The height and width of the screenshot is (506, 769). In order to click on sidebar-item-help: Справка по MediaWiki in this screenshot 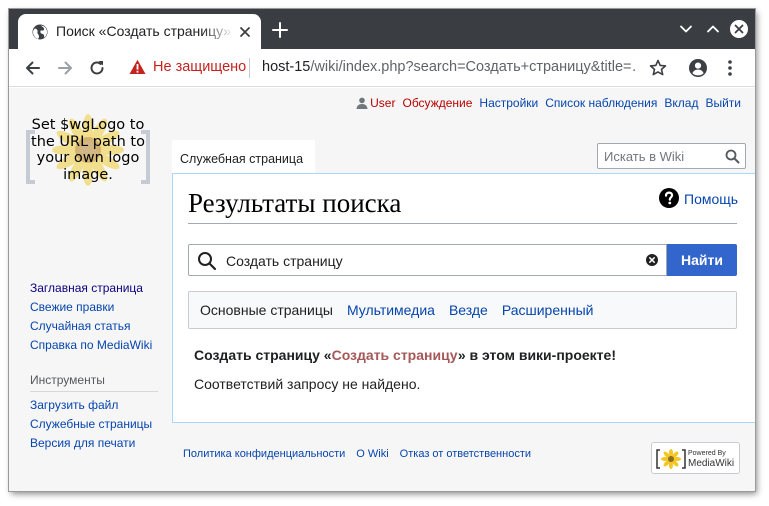, I will do `click(100, 345)`.